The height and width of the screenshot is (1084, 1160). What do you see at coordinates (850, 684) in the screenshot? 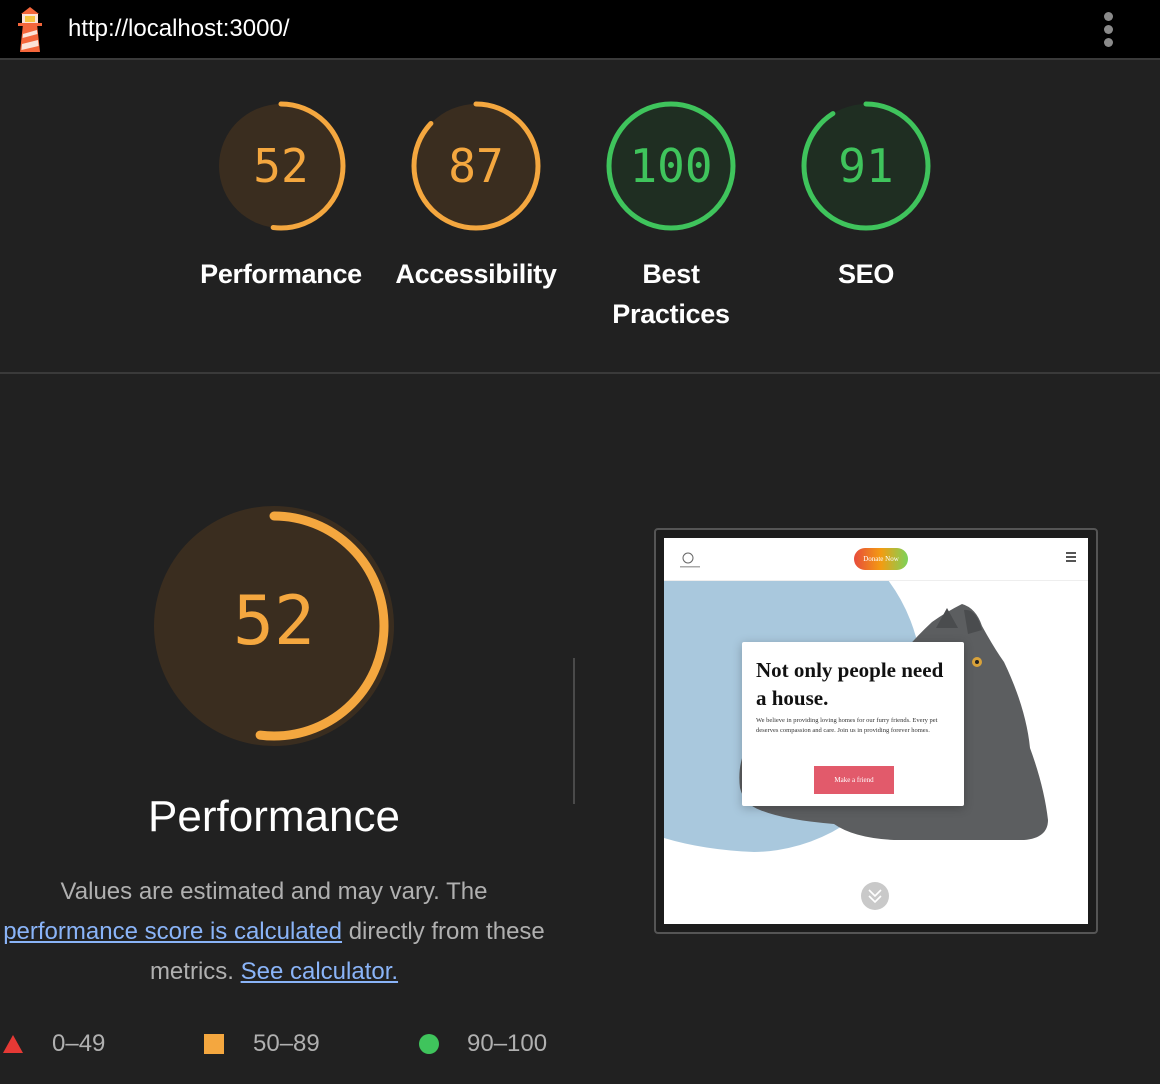
I see `hero-heading: Not only people need a house.` at bounding box center [850, 684].